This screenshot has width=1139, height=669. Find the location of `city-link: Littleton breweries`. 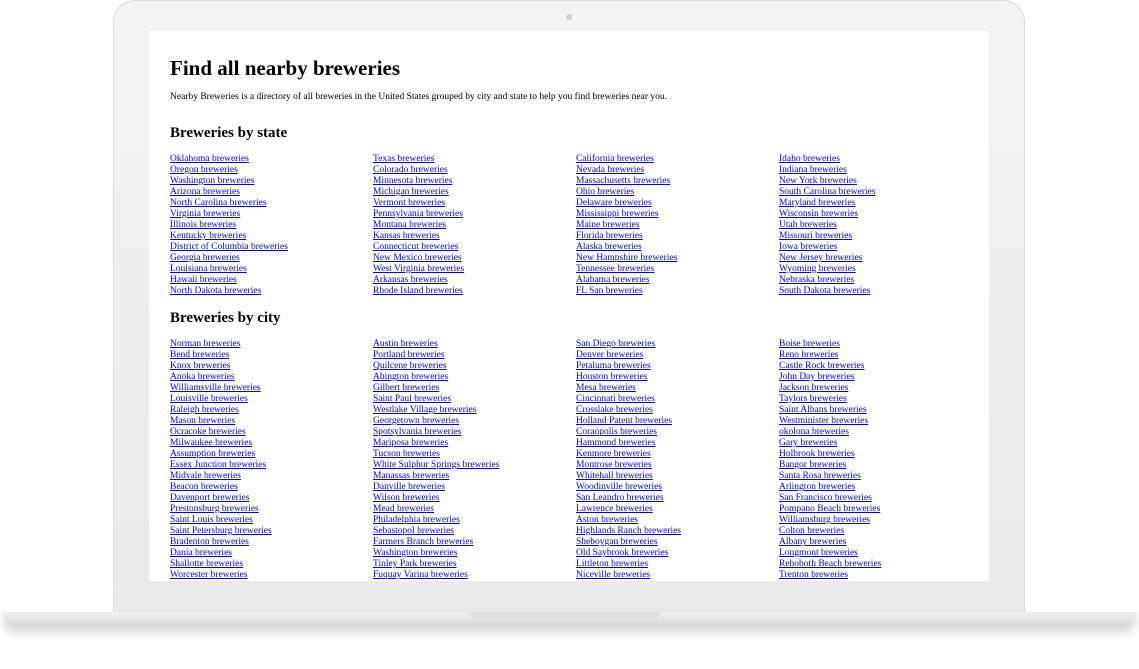

city-link: Littleton breweries is located at coordinates (677, 564).